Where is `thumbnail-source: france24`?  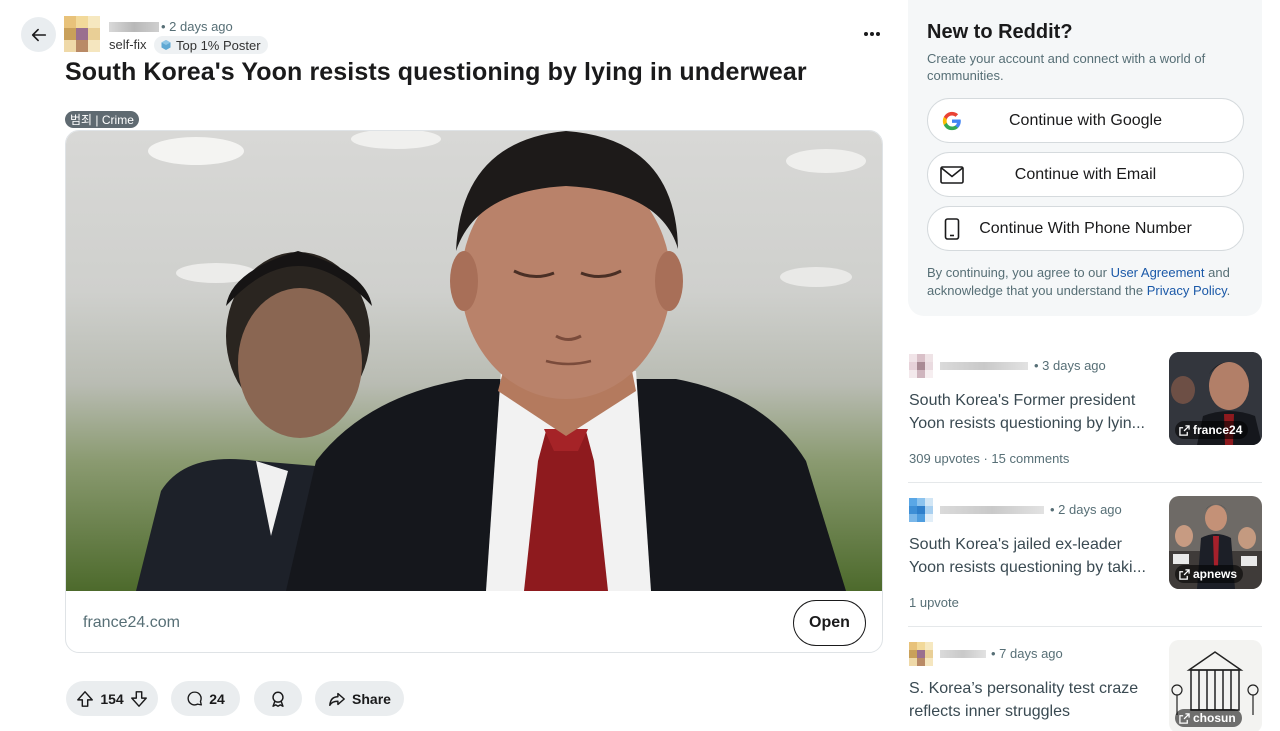
thumbnail-source: france24 is located at coordinates (1212, 430).